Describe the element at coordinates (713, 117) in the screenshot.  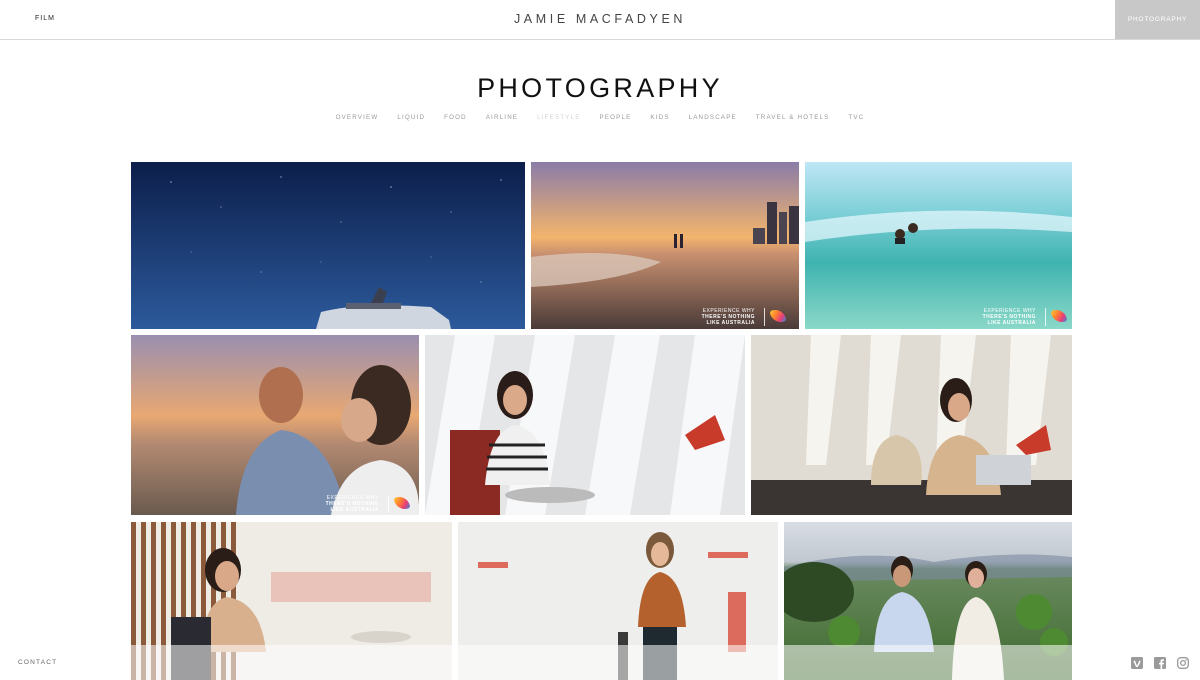
I see `category-landscape: LANDSCAPE` at that location.